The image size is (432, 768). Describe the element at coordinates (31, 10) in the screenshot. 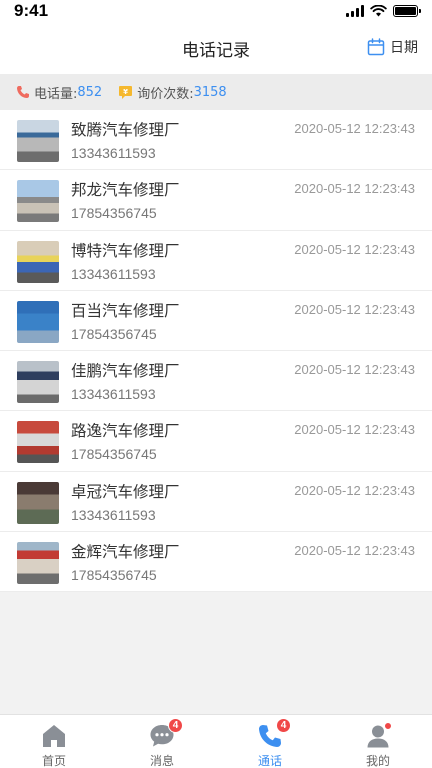

I see `status-time: 9:41` at that location.